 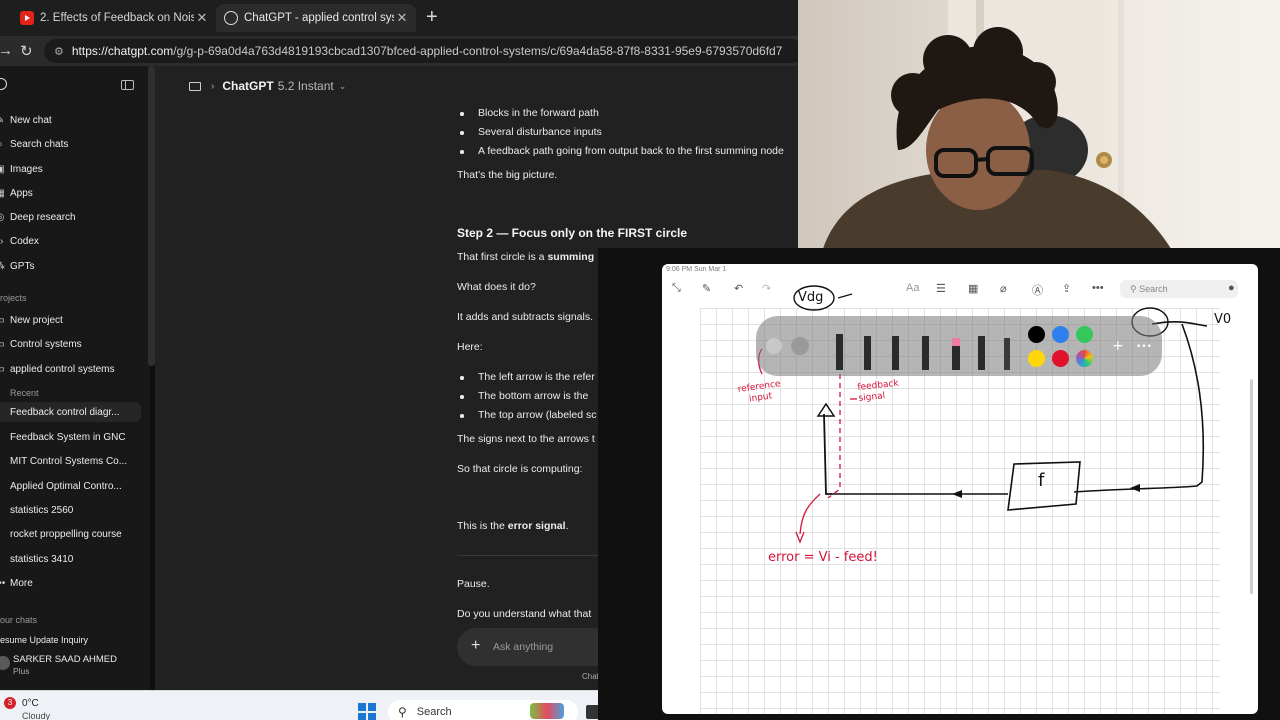 I want to click on weather-condition: Cloudy, so click(x=36, y=715).